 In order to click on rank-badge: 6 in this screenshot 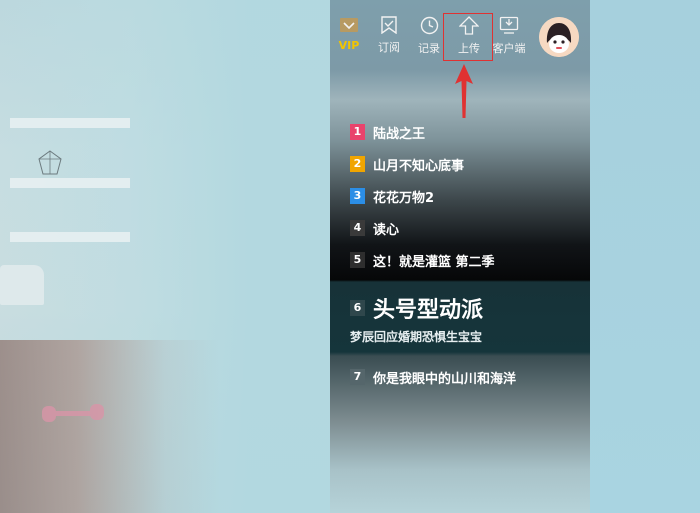, I will do `click(357, 308)`.